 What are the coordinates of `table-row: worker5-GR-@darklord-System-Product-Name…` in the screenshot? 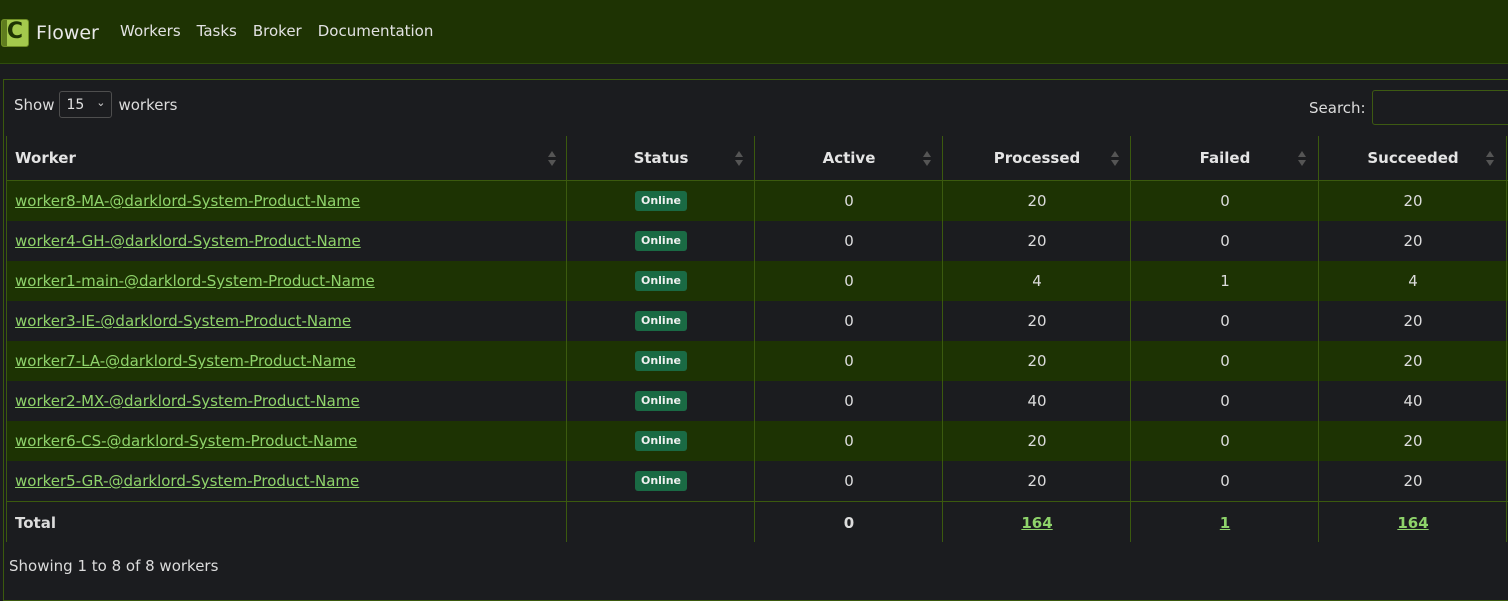 It's located at (757, 481).